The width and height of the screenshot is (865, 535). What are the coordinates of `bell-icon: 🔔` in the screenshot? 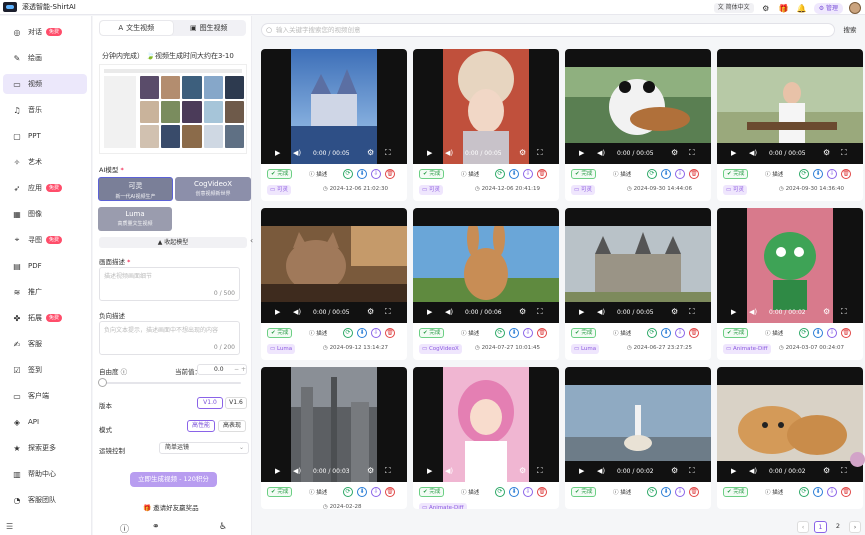 It's located at (802, 8).